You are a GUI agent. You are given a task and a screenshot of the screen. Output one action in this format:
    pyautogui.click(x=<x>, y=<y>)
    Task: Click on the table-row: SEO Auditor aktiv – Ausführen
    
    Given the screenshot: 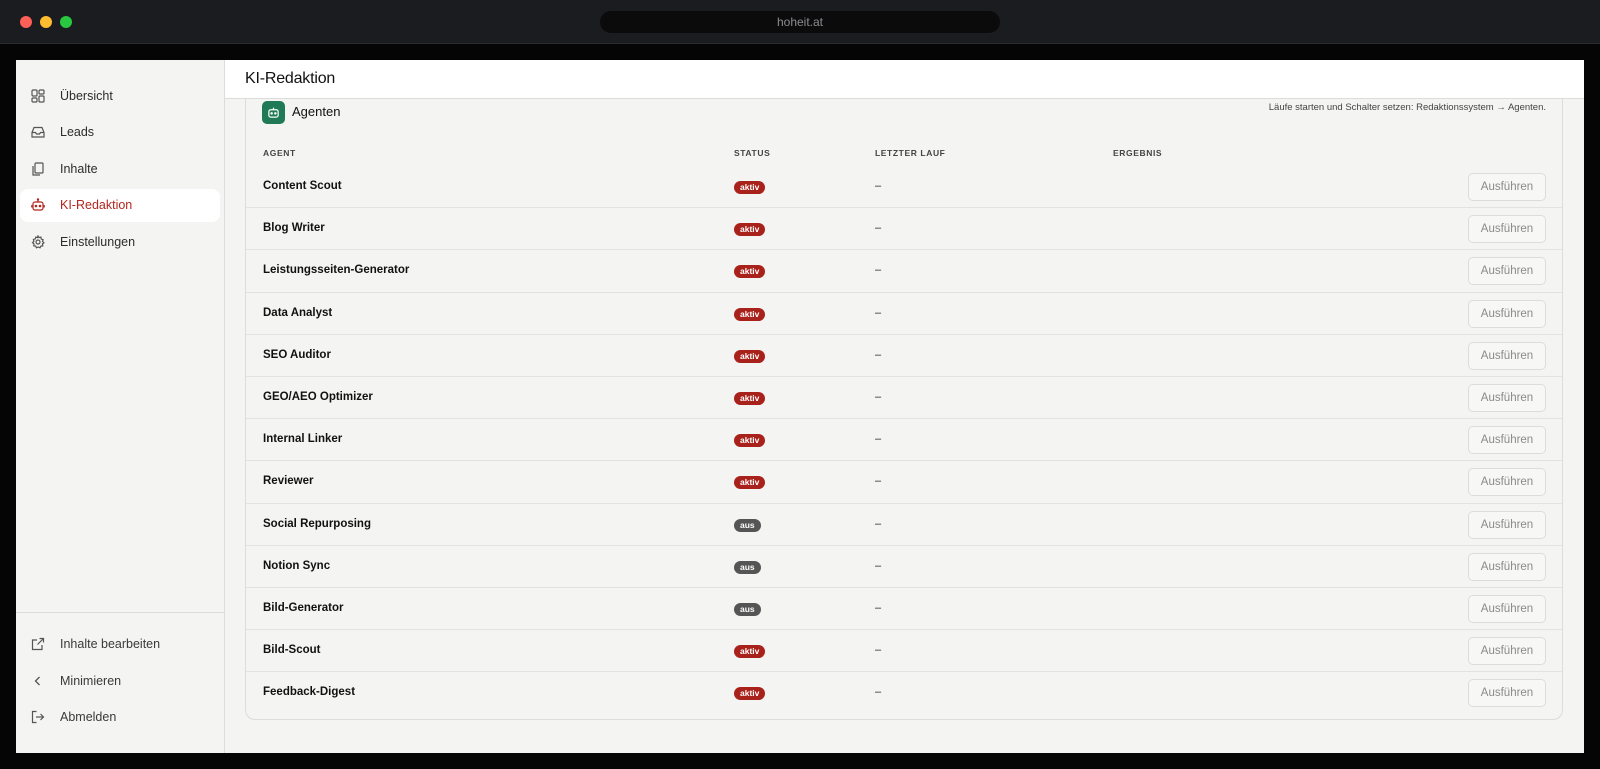 What is the action you would take?
    pyautogui.click(x=904, y=356)
    